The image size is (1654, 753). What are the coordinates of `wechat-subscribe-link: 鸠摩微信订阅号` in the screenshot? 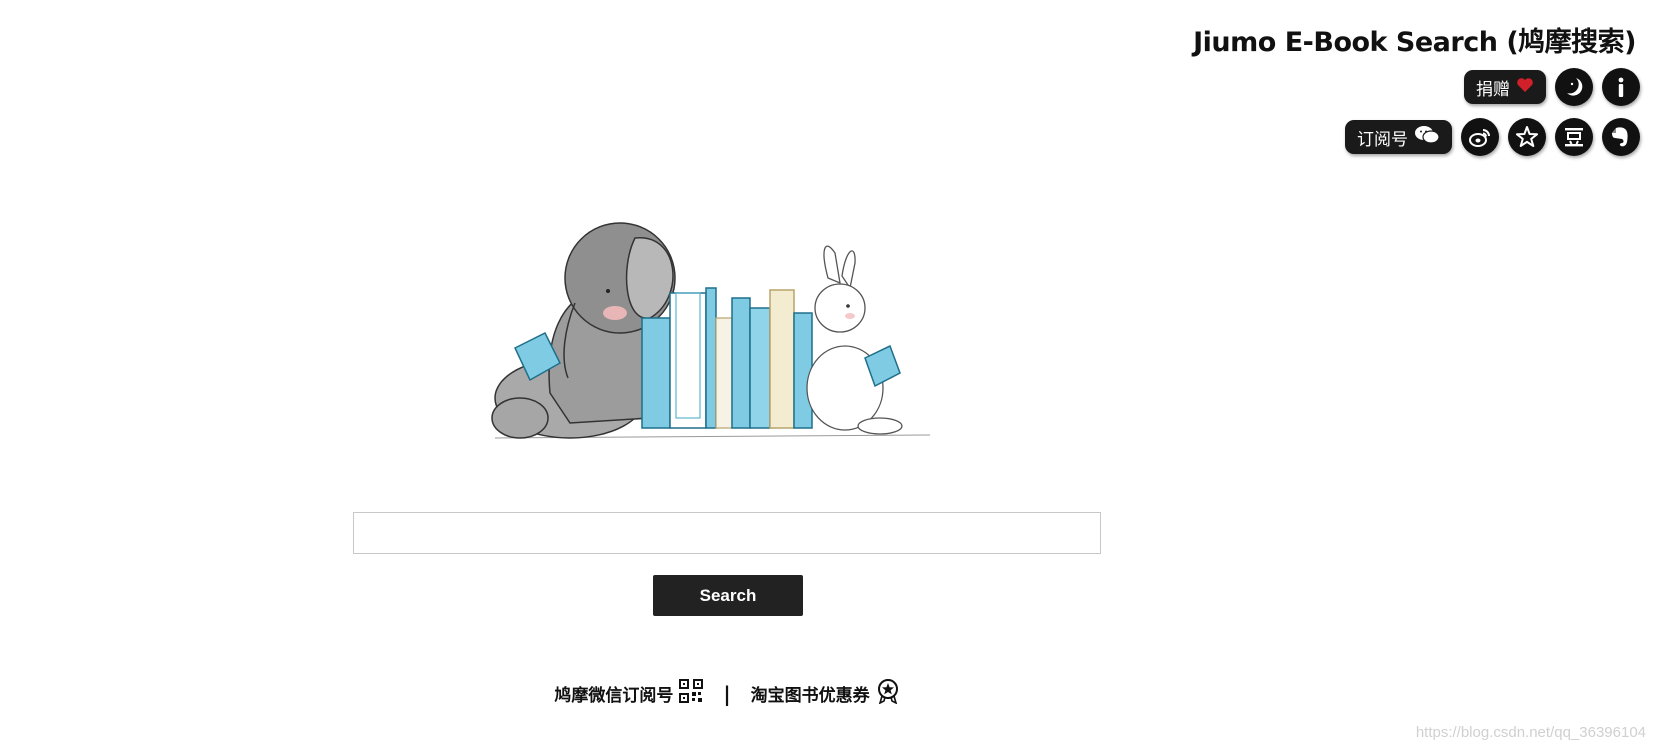 It's located at (629, 693).